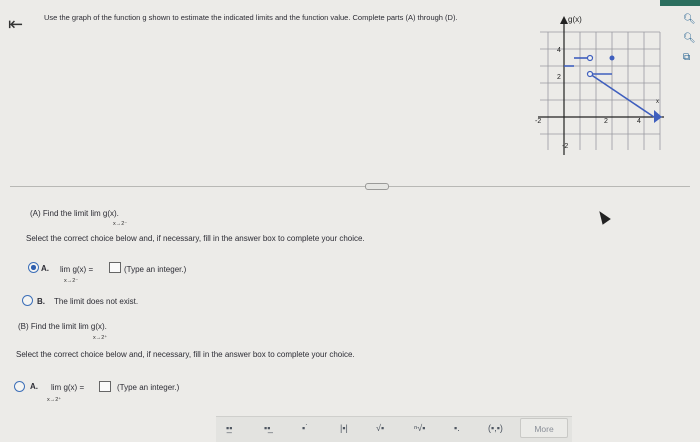 The height and width of the screenshot is (442, 700). Describe the element at coordinates (657, 102) in the screenshot. I see `x-axis-label: x` at that location.